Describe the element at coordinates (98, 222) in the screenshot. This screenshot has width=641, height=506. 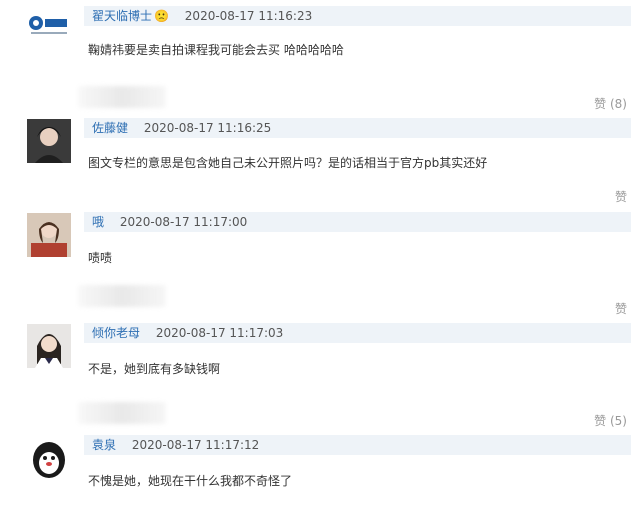
I see `username-link: 哦` at that location.